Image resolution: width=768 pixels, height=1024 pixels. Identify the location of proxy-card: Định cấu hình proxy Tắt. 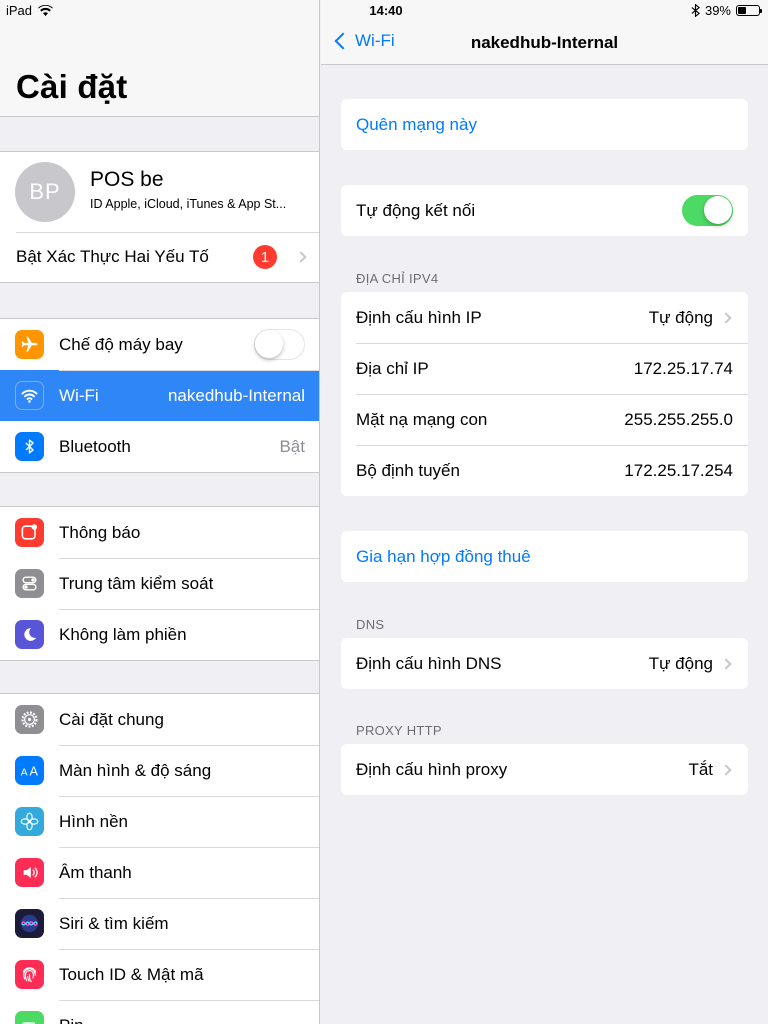
(544, 769).